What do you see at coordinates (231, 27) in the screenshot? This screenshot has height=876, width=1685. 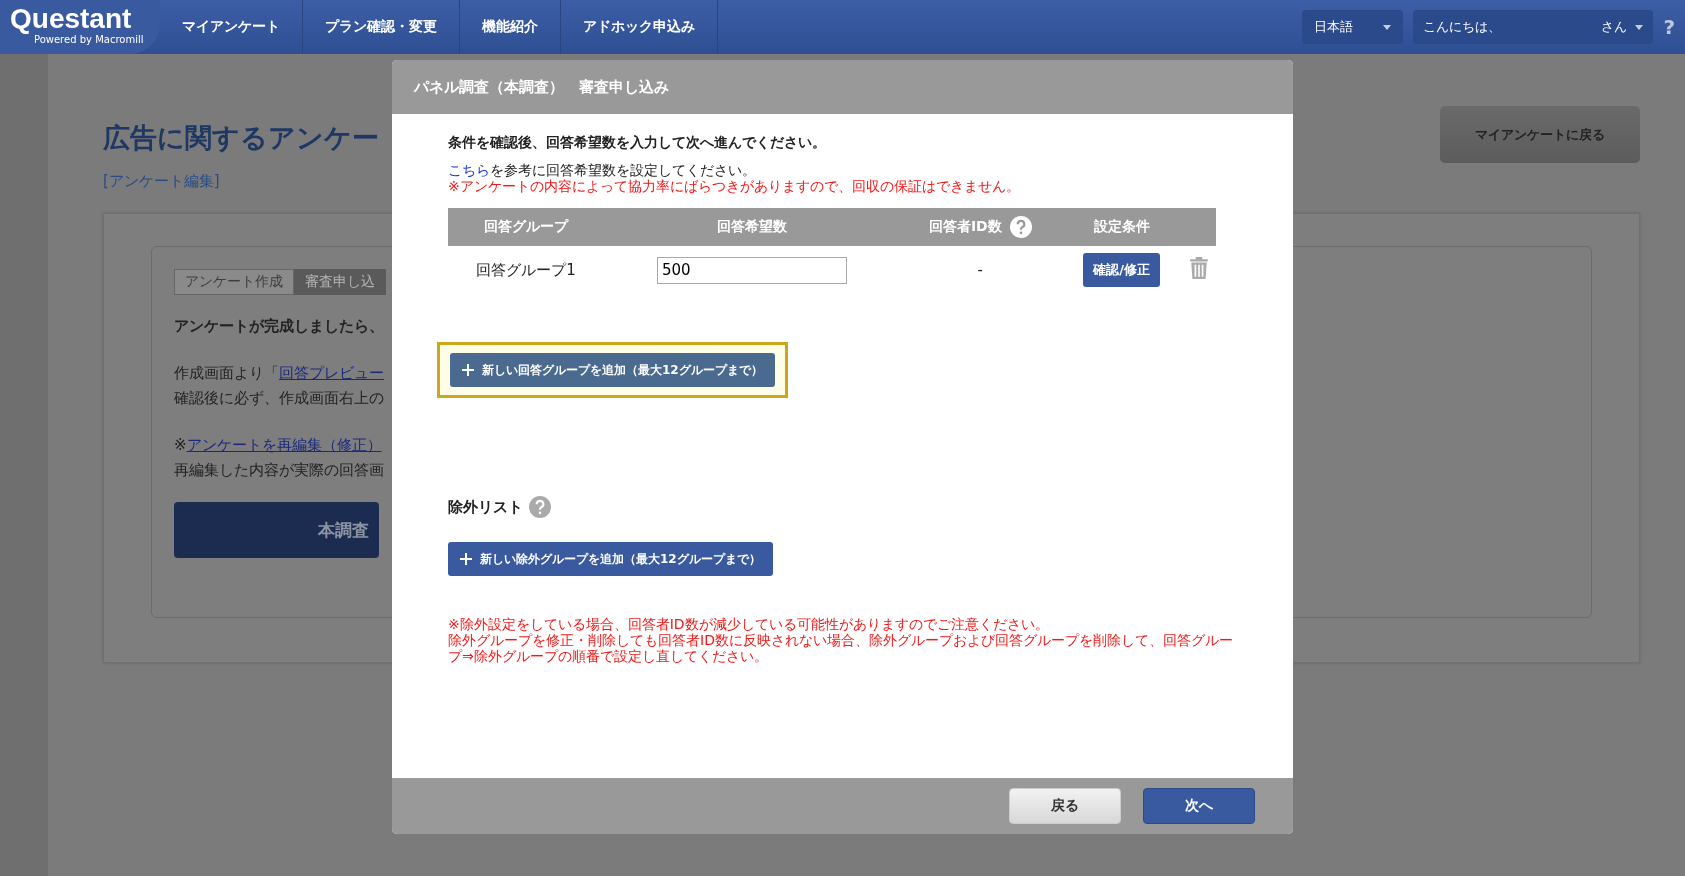 I see `nav-link: マイアンケート` at bounding box center [231, 27].